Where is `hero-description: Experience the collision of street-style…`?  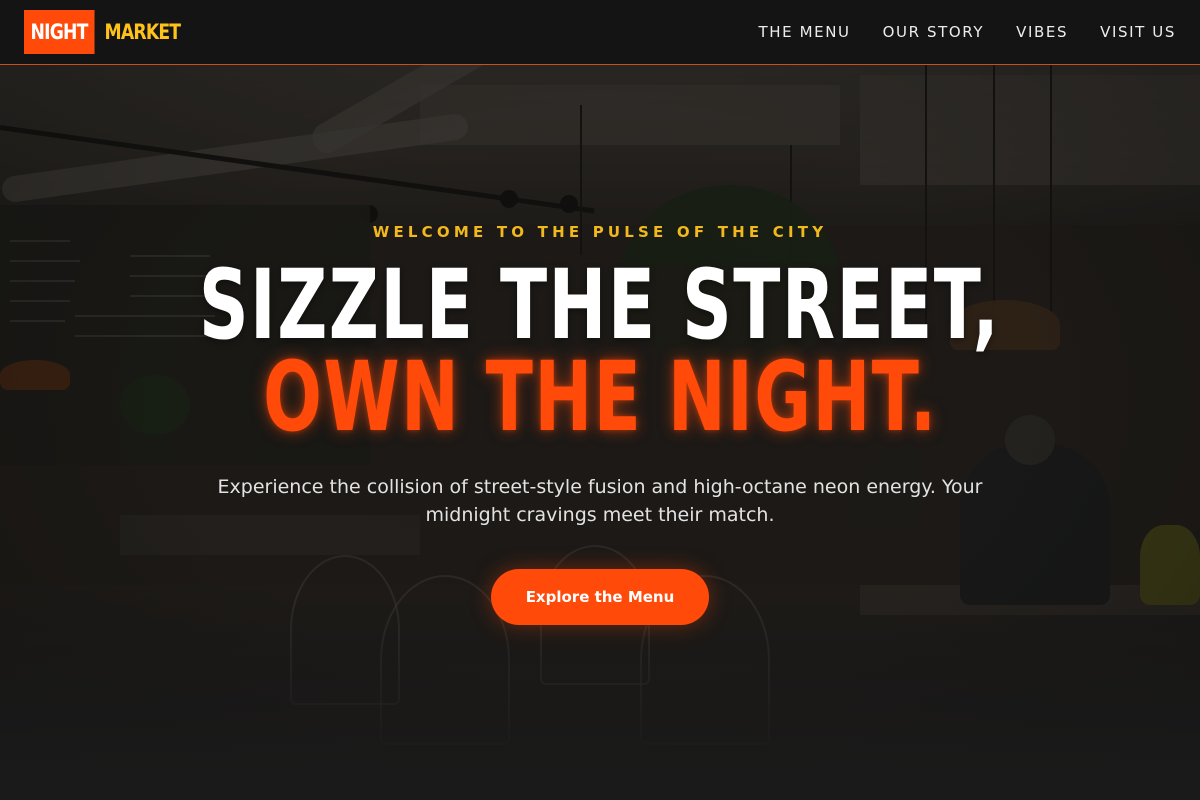
hero-description: Experience the collision of street-style… is located at coordinates (600, 501).